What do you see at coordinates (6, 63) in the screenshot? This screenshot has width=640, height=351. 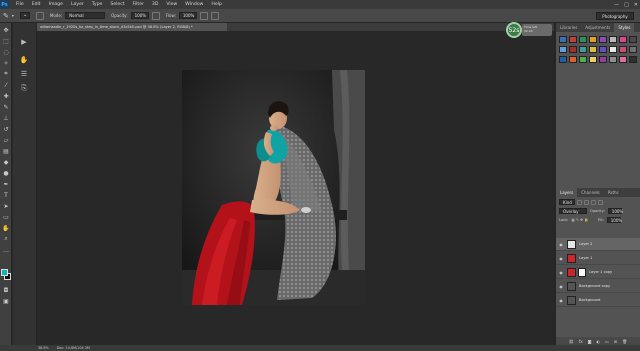 I see `quick-select-tool-icon: ✧` at bounding box center [6, 63].